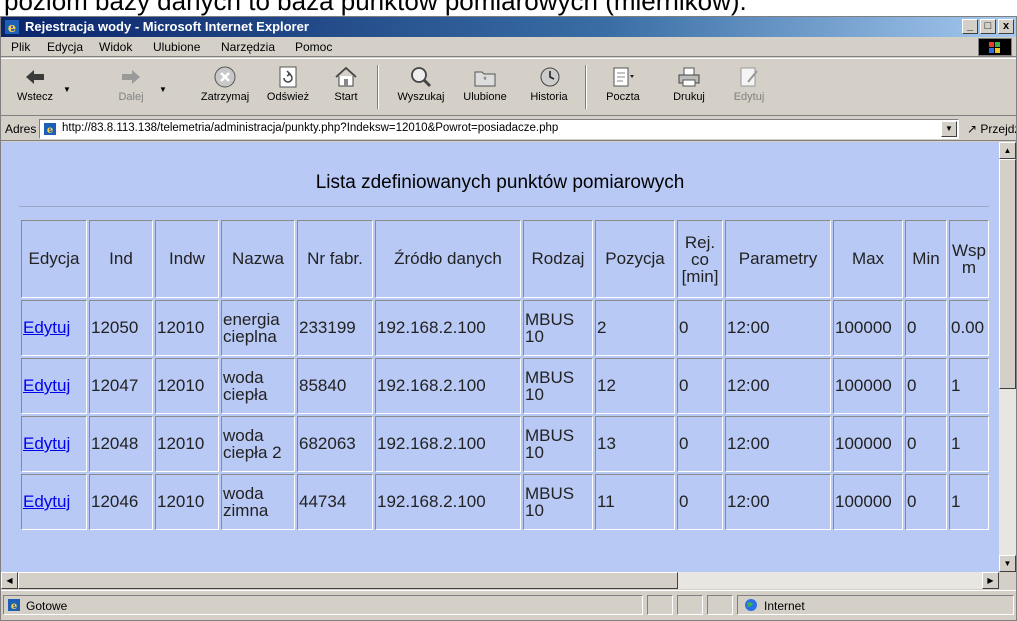  What do you see at coordinates (991, 129) in the screenshot?
I see `go-button: ↗ Przejdź` at bounding box center [991, 129].